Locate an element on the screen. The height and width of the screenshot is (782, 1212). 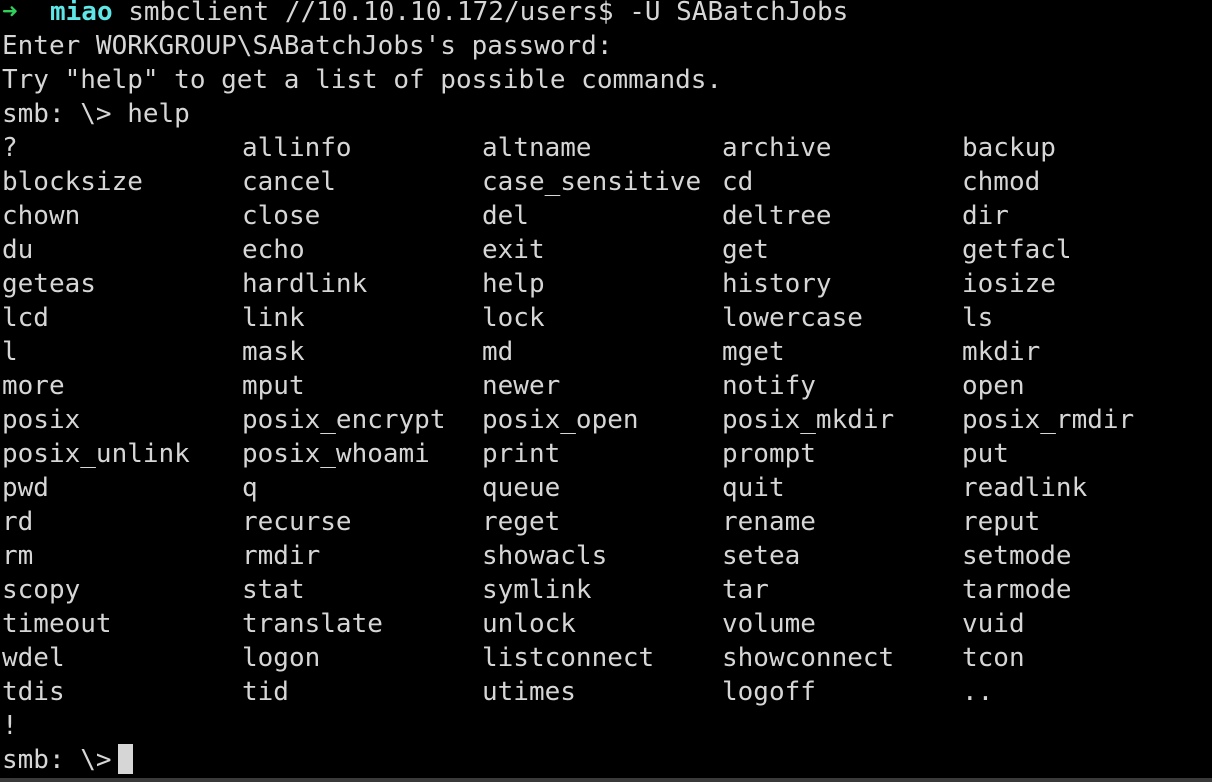
command-item: utimes is located at coordinates (529, 692).